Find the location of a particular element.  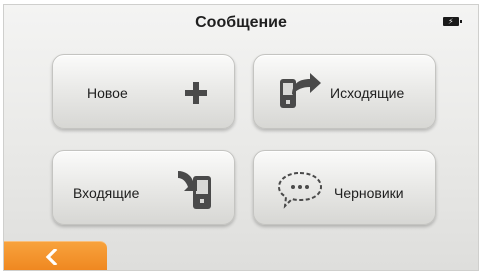

inbox-label: Входящие is located at coordinates (106, 193).